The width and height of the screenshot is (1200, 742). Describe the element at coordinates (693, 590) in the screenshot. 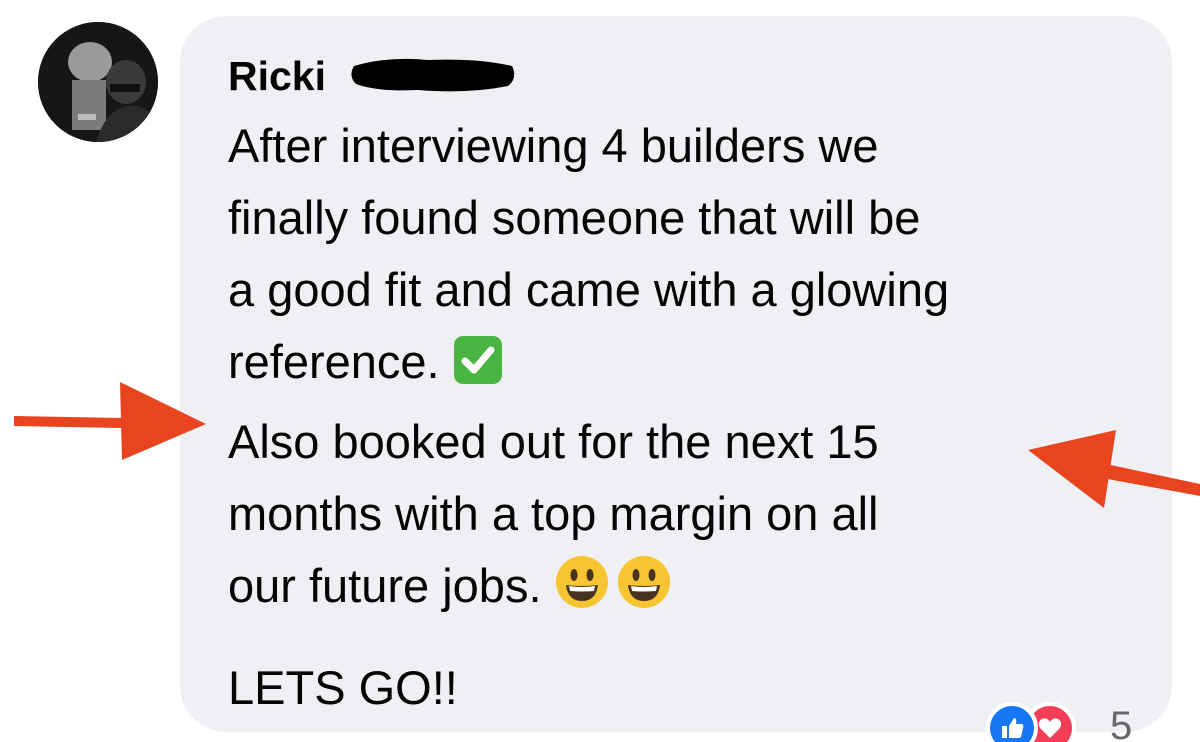

I see `comment-line-with-emojis: our future jobs.` at that location.